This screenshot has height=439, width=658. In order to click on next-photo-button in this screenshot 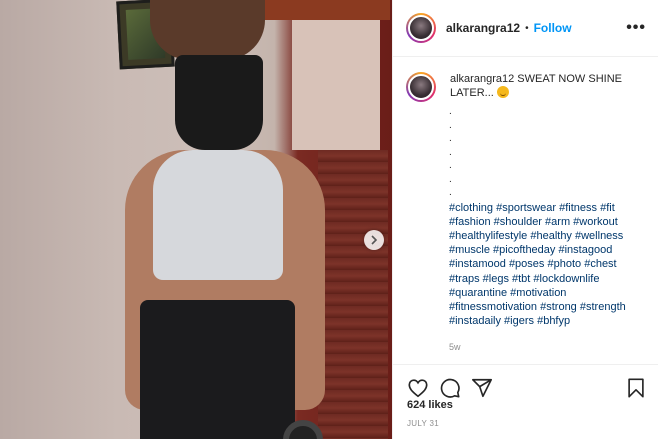, I will do `click(374, 240)`.